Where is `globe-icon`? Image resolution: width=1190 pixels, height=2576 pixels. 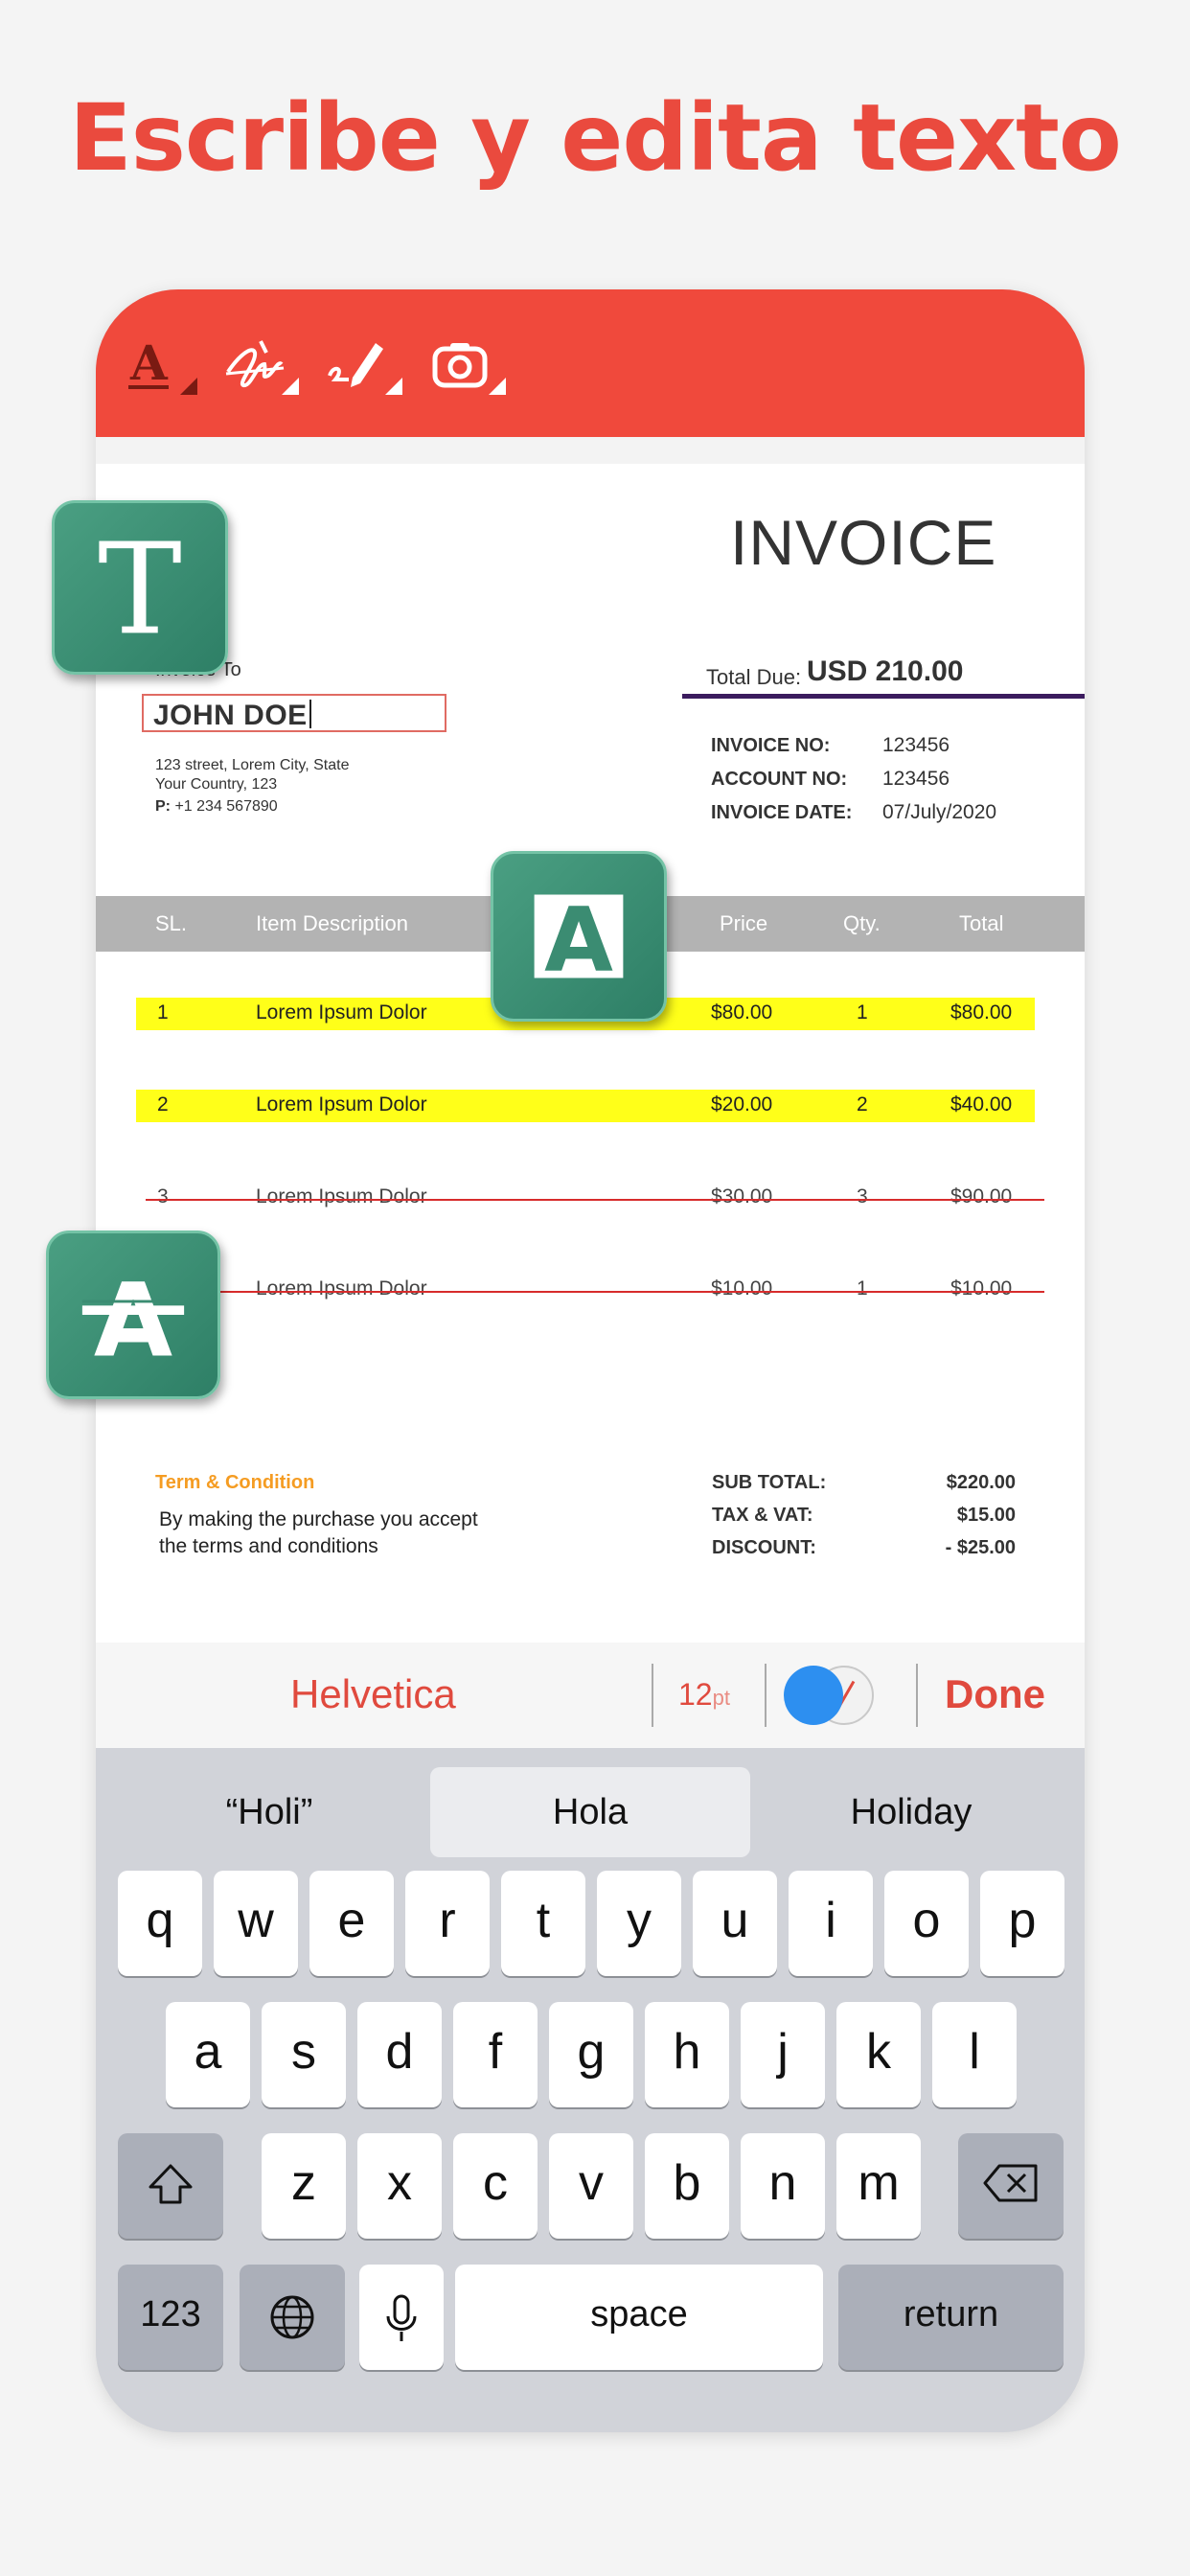
globe-icon is located at coordinates (292, 2317).